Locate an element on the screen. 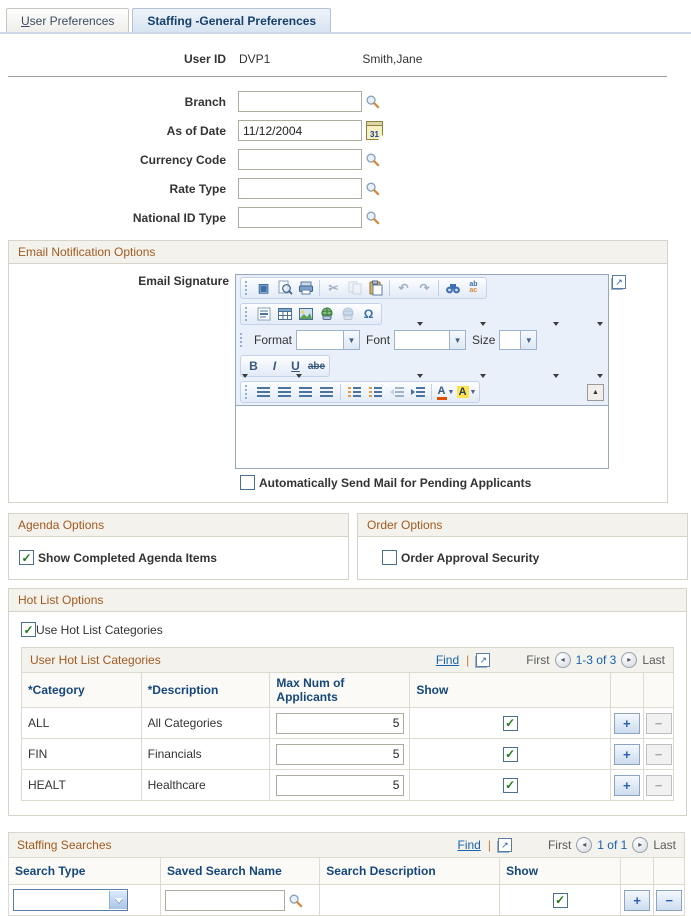  paste-icon is located at coordinates (375, 288).